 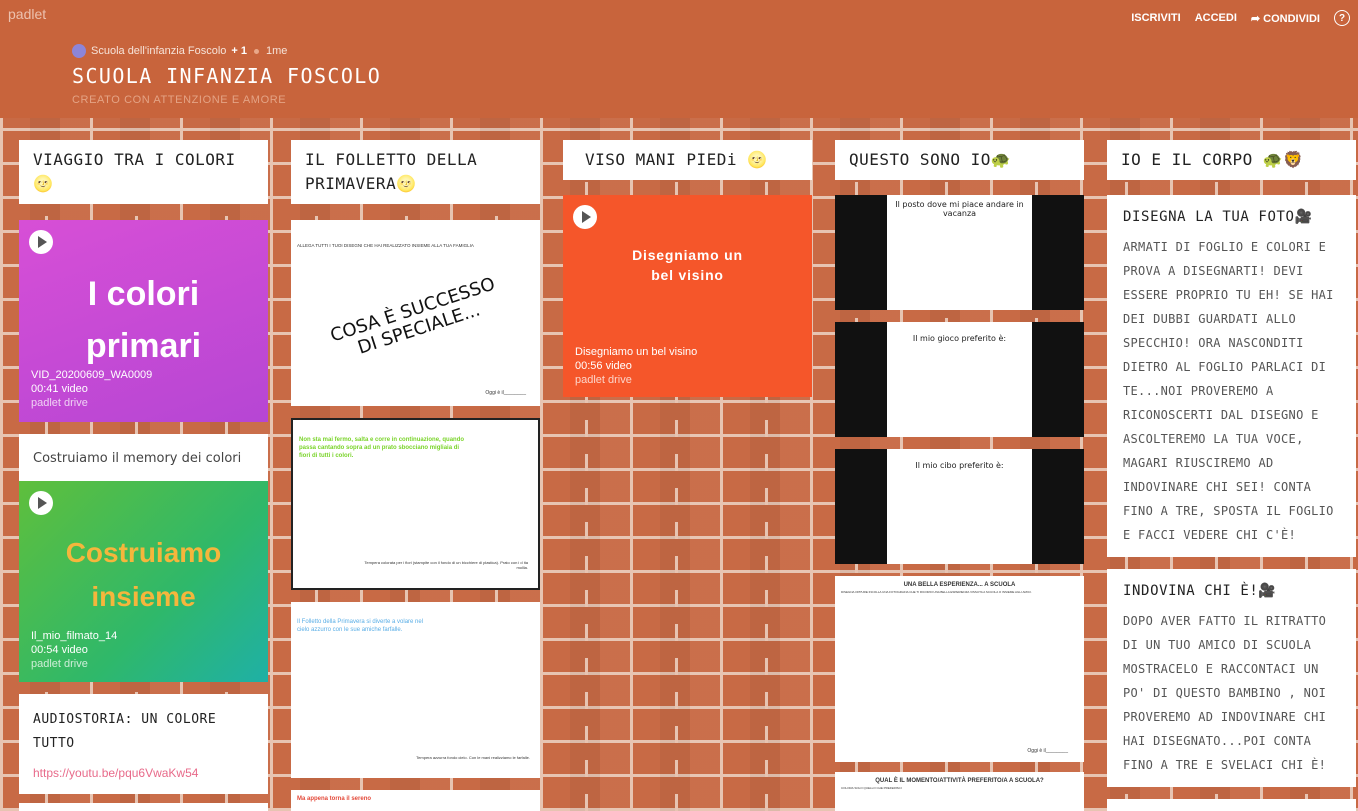 I want to click on column-viso-mani-piedi: VISO MANI PIEDi 🌝, so click(x=687, y=160).